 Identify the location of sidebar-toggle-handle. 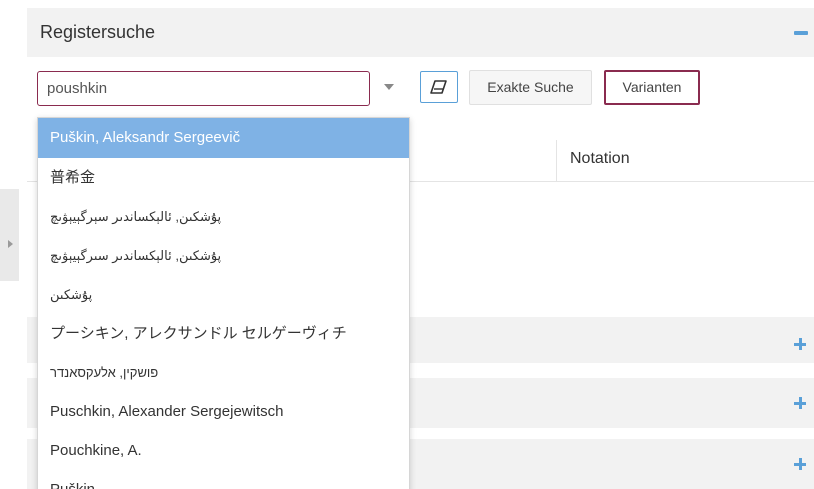
(9, 235).